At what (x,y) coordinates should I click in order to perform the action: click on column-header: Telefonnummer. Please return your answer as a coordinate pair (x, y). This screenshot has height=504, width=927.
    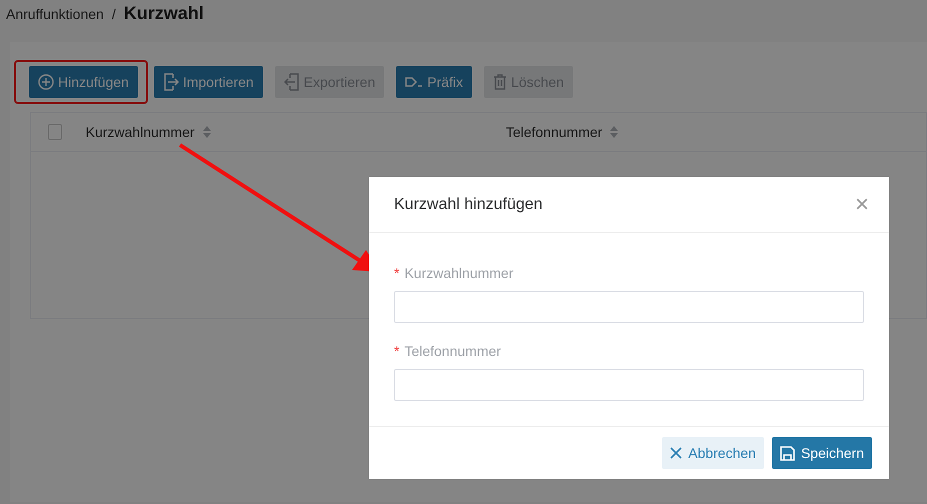
    Looking at the image, I should click on (554, 132).